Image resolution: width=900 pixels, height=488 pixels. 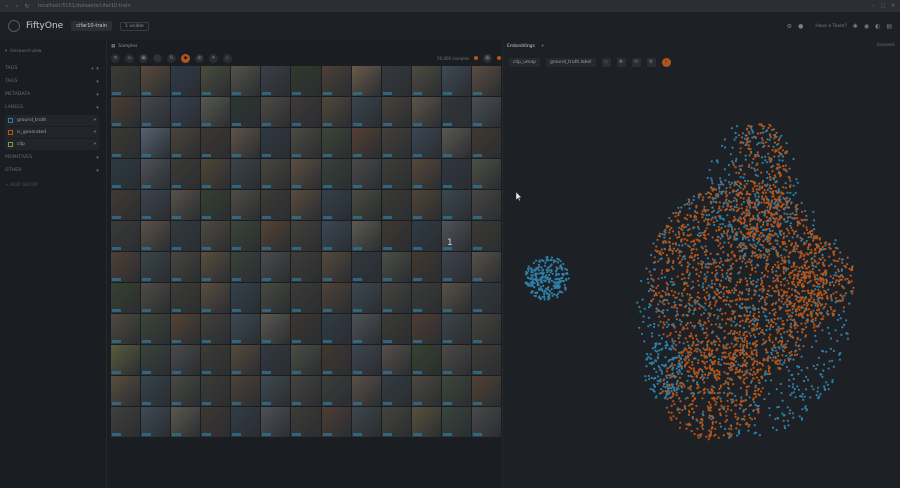 I want to click on view-badge: 1 visible, so click(x=134, y=26).